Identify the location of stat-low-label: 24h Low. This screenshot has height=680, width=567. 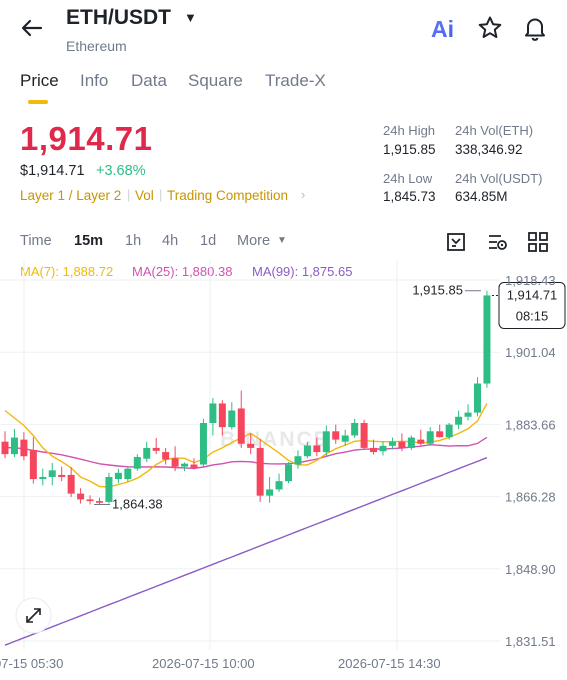
(408, 178).